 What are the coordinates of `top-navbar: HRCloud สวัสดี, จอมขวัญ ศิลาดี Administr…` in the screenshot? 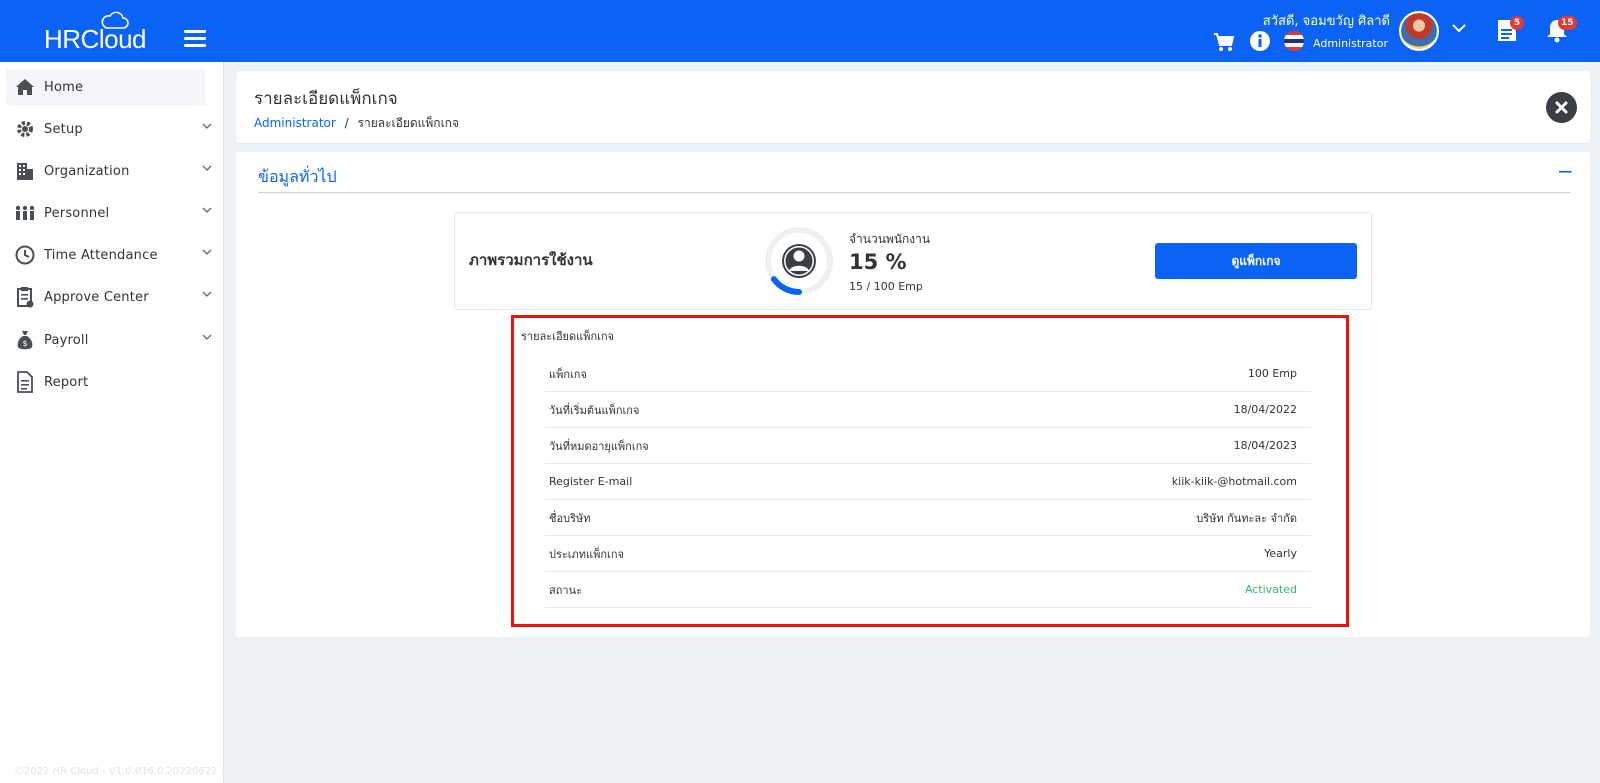 It's located at (800, 31).